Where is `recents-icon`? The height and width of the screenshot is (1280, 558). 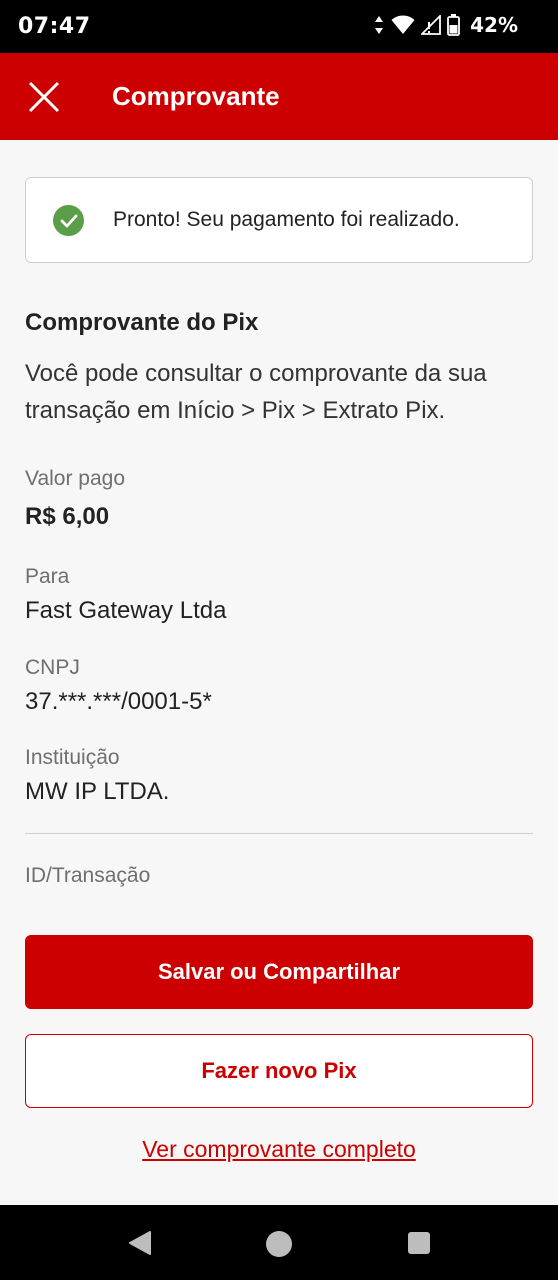 recents-icon is located at coordinates (419, 1243).